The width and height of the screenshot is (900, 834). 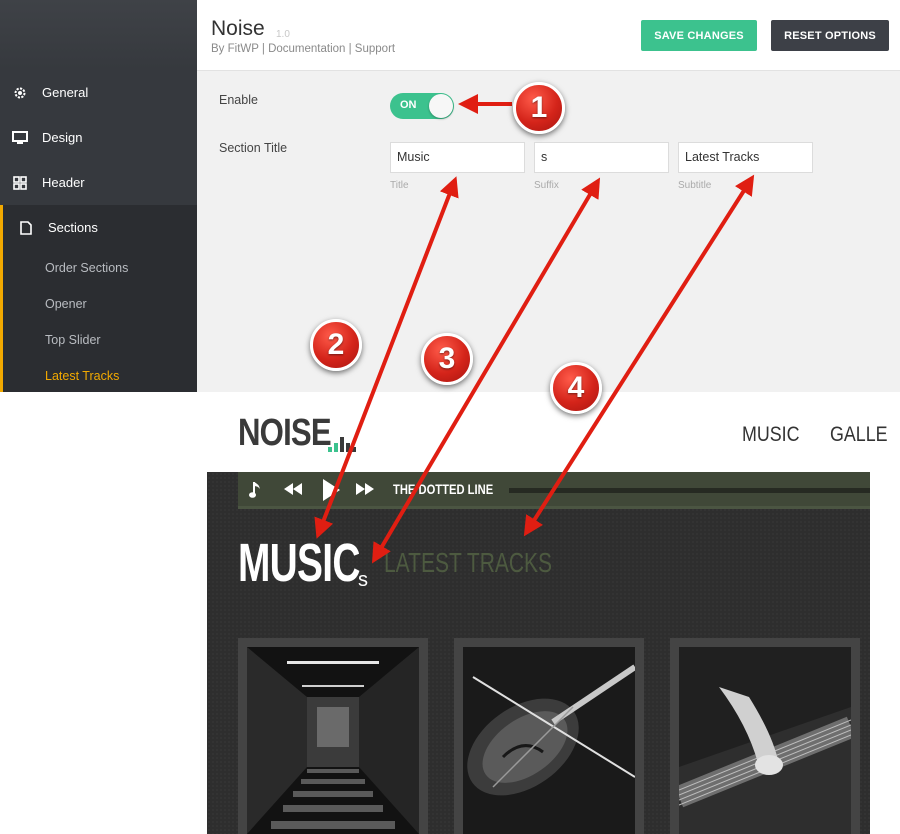 What do you see at coordinates (457, 157) in the screenshot?
I see `title-input: Music` at bounding box center [457, 157].